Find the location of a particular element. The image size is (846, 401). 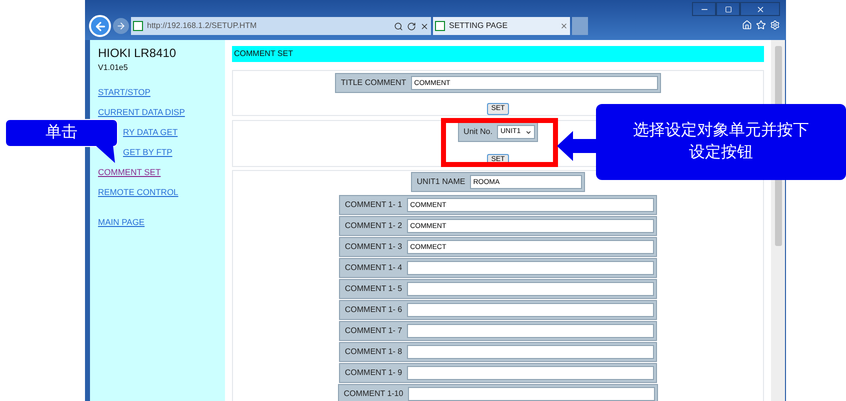

back-arrow-icon is located at coordinates (100, 26).